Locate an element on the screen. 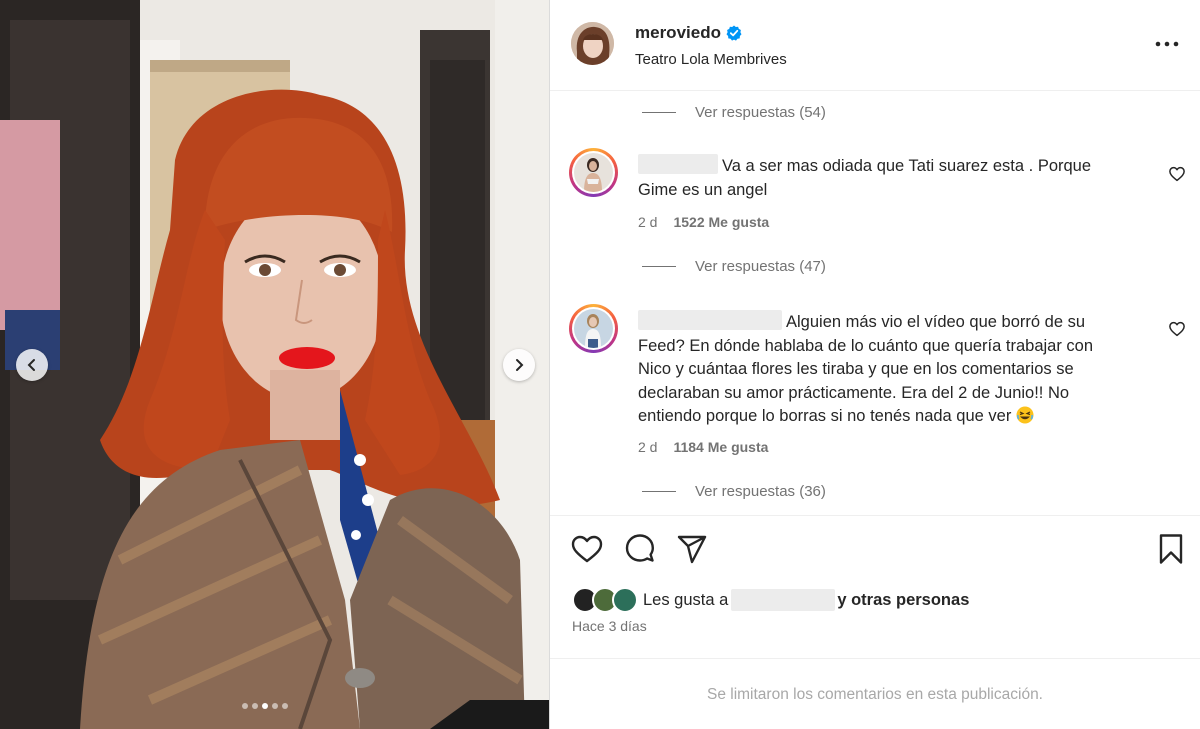  carousel-prev-button is located at coordinates (32, 365).